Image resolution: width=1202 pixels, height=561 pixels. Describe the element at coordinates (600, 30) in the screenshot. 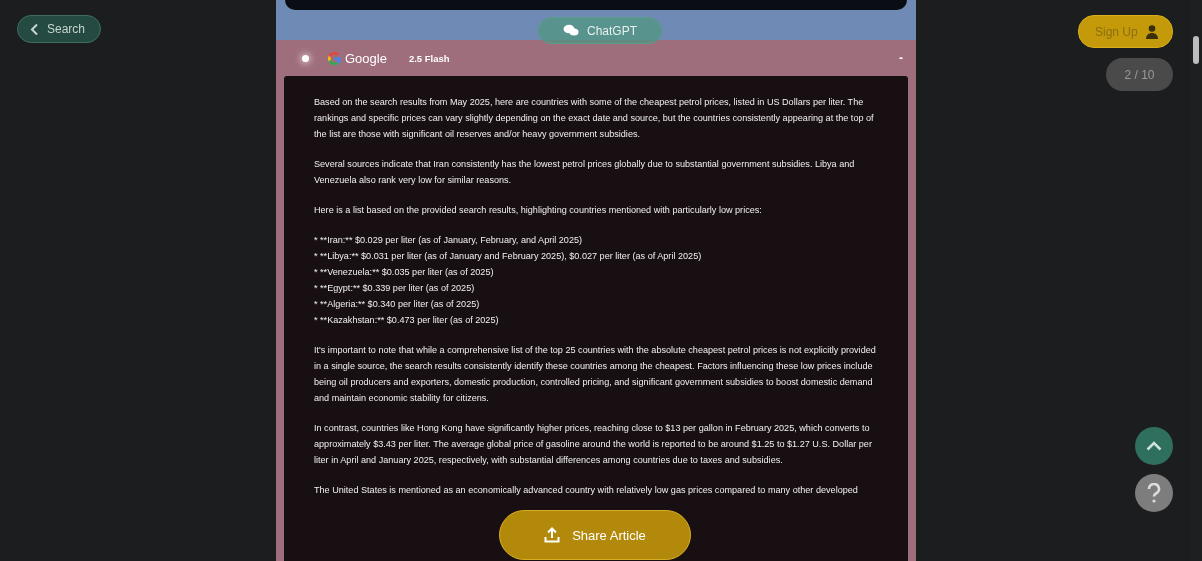

I see `model-tab: ChatGPT` at that location.